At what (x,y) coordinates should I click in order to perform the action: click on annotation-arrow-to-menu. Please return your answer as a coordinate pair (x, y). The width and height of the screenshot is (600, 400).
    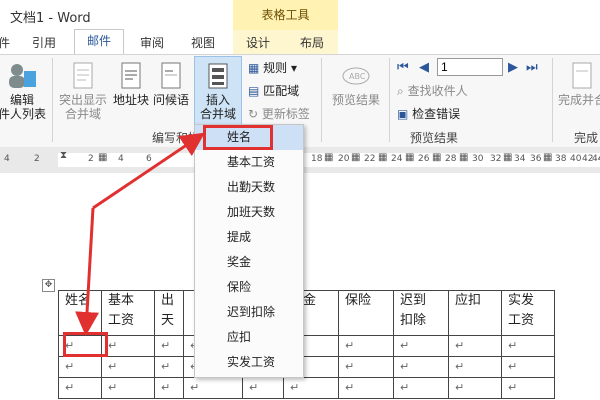
    Looking at the image, I should click on (148, 171).